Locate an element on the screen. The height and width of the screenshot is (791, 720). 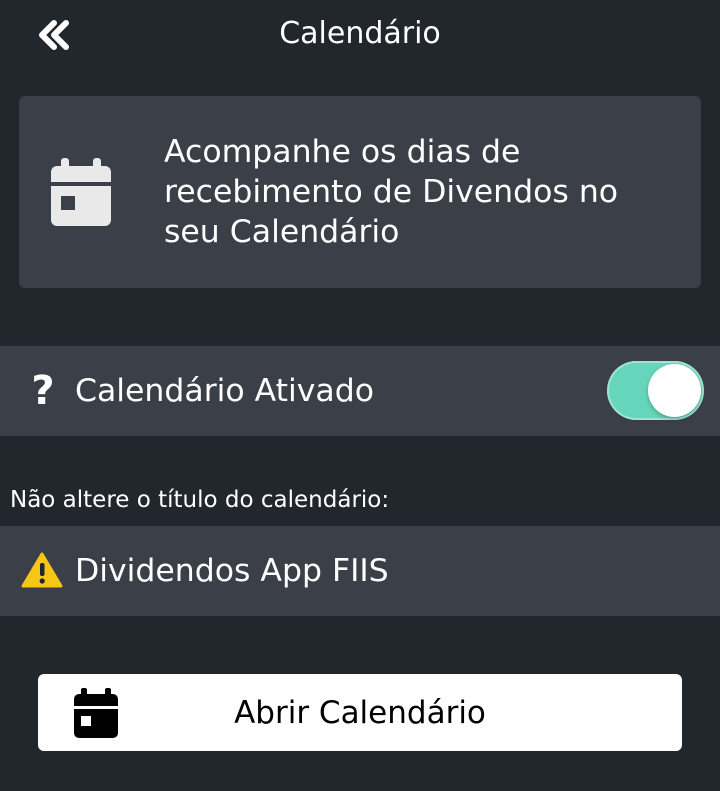
calendar-icon is located at coordinates (81, 192).